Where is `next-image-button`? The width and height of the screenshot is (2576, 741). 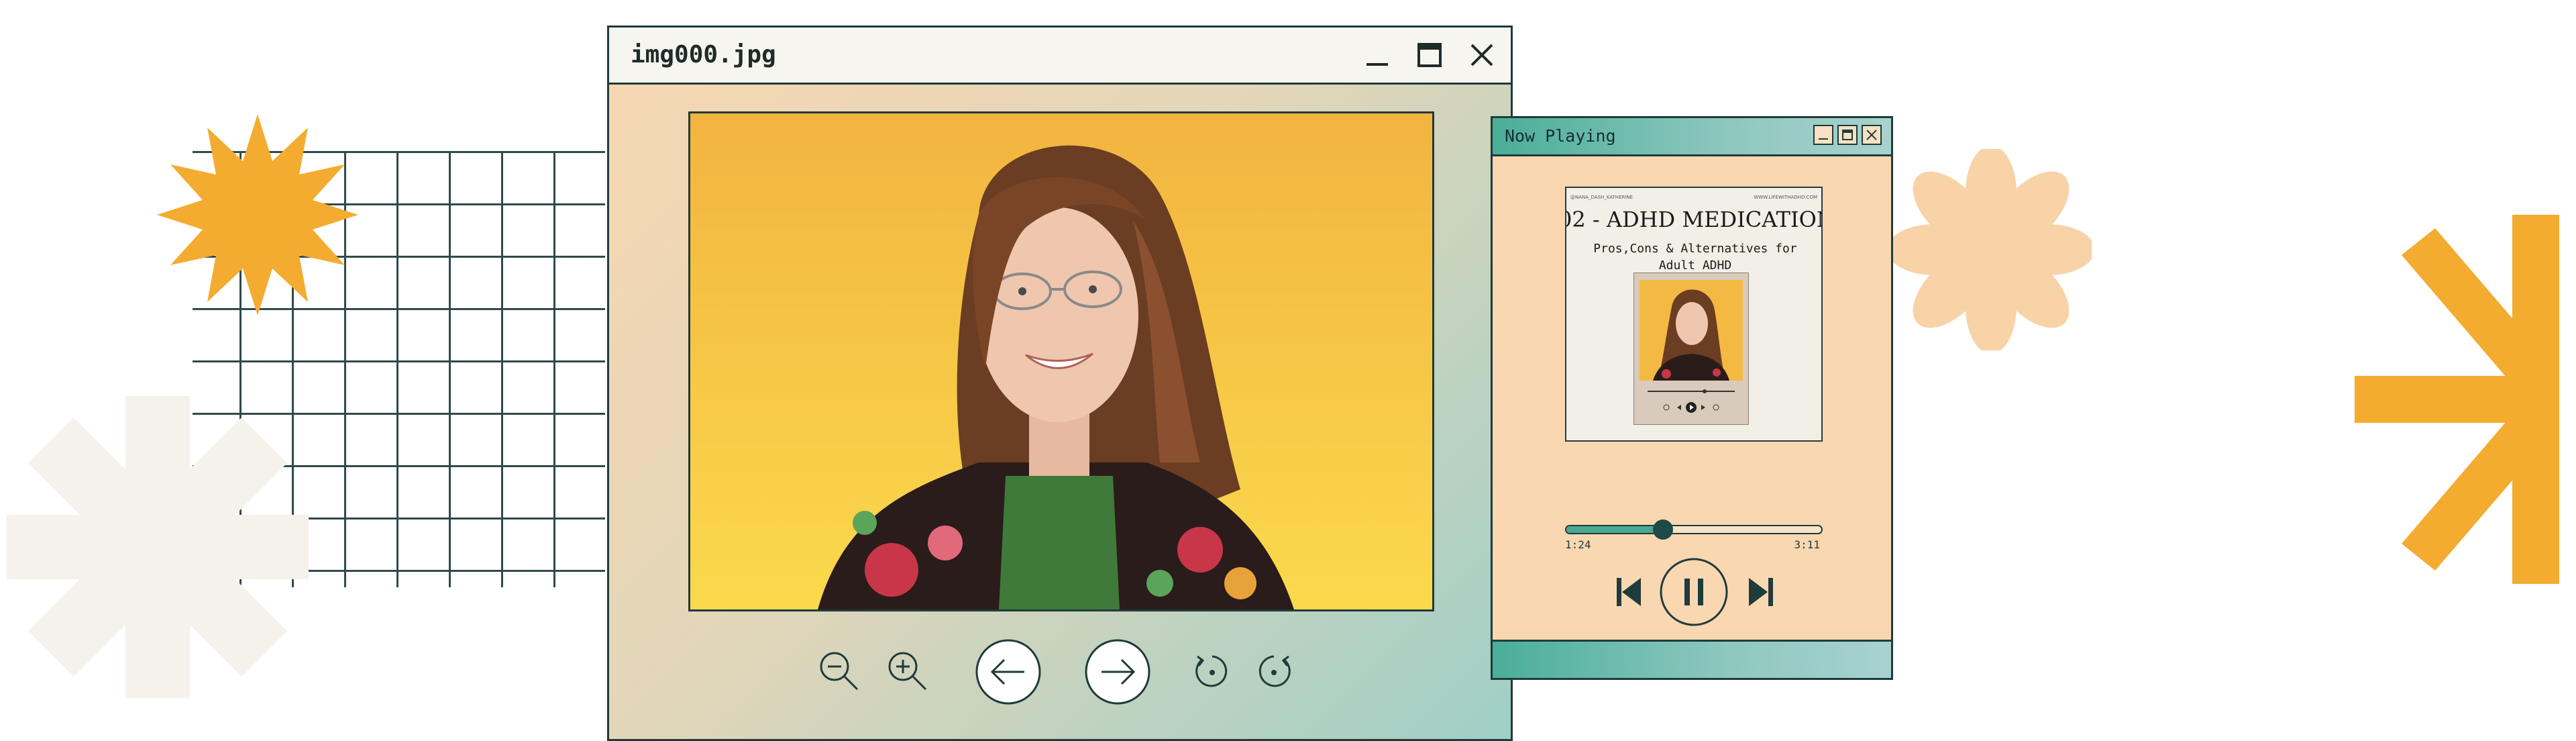 next-image-button is located at coordinates (1117, 671).